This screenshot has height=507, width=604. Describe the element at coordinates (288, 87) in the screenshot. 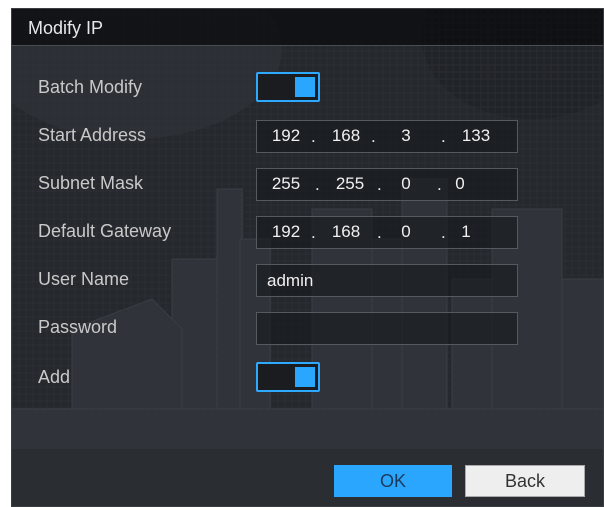

I see `batch-modify-toggle` at that location.